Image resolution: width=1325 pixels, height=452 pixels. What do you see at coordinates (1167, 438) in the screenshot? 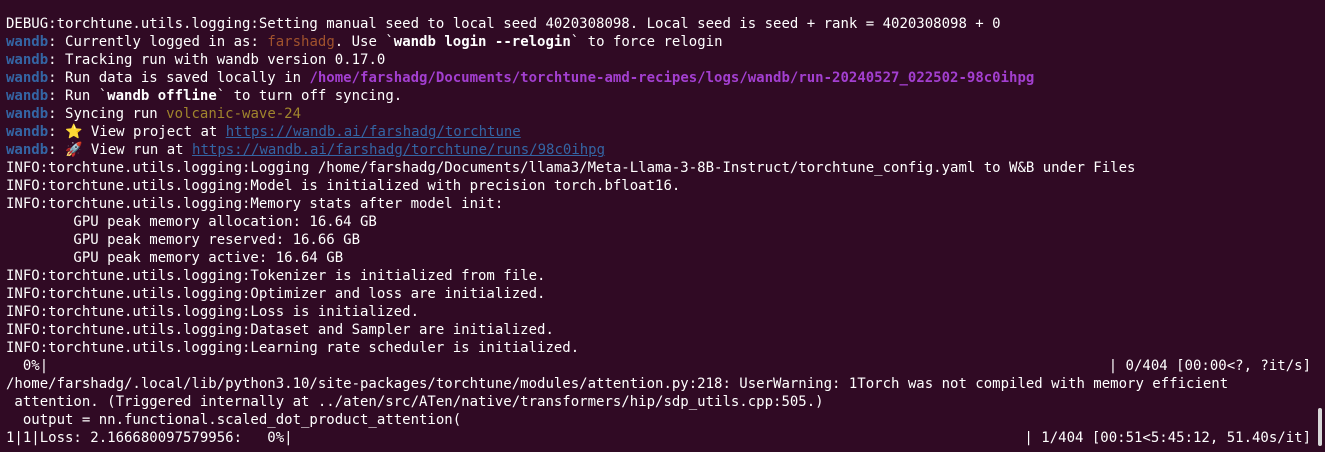
I see `progress-bar-status: | 1/404 [00:51<5:45:12, 51.40s/it]` at bounding box center [1167, 438].